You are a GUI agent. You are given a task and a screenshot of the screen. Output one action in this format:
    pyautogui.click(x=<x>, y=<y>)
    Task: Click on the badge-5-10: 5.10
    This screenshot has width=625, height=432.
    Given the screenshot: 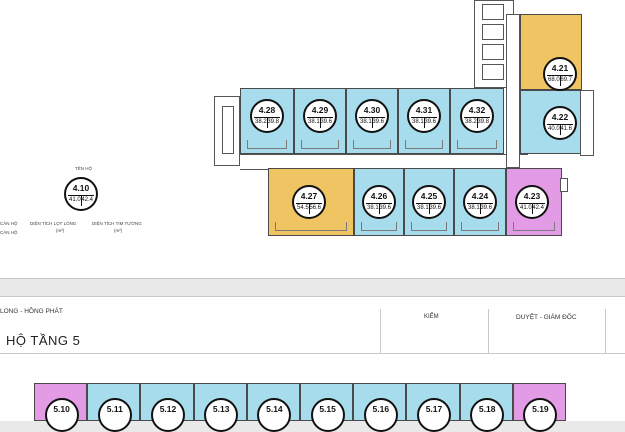 What is the action you would take?
    pyautogui.click(x=61, y=415)
    